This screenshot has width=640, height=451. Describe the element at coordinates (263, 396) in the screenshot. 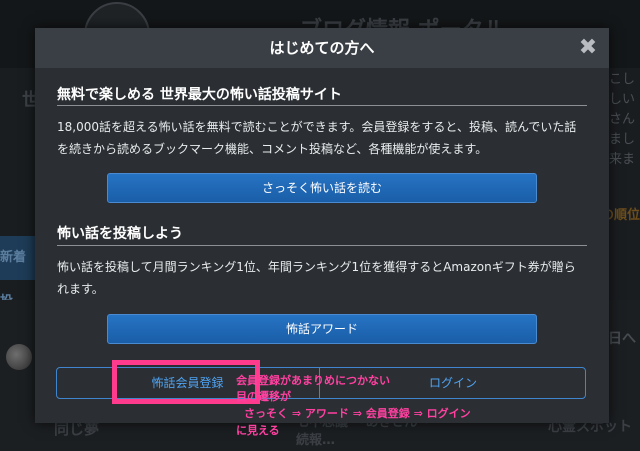

I see `annotation-note-2: 目の遷移が` at that location.